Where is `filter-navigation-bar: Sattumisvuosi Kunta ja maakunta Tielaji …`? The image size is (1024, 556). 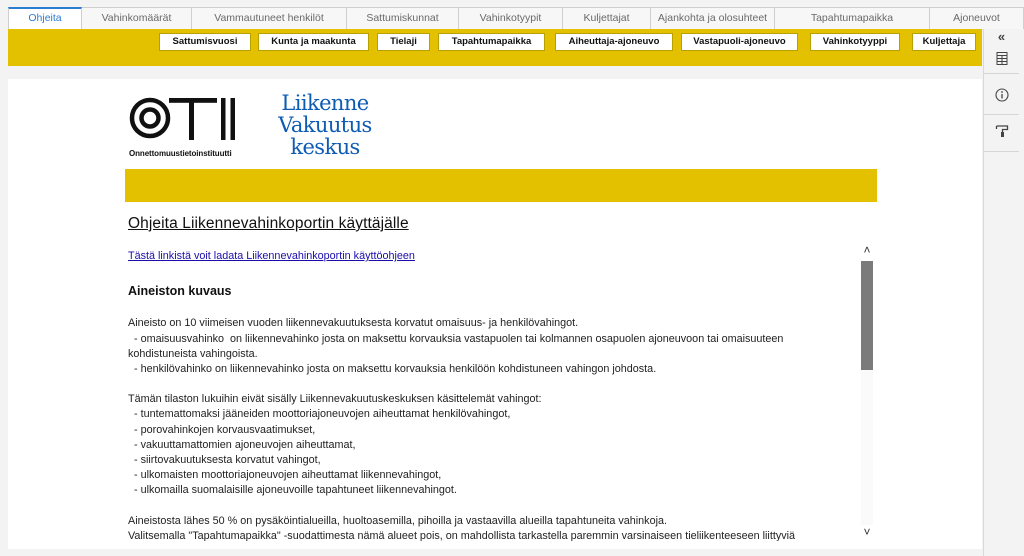
filter-navigation-bar: Sattumisvuosi Kunta ja maakunta Tielaji … is located at coordinates (495, 47).